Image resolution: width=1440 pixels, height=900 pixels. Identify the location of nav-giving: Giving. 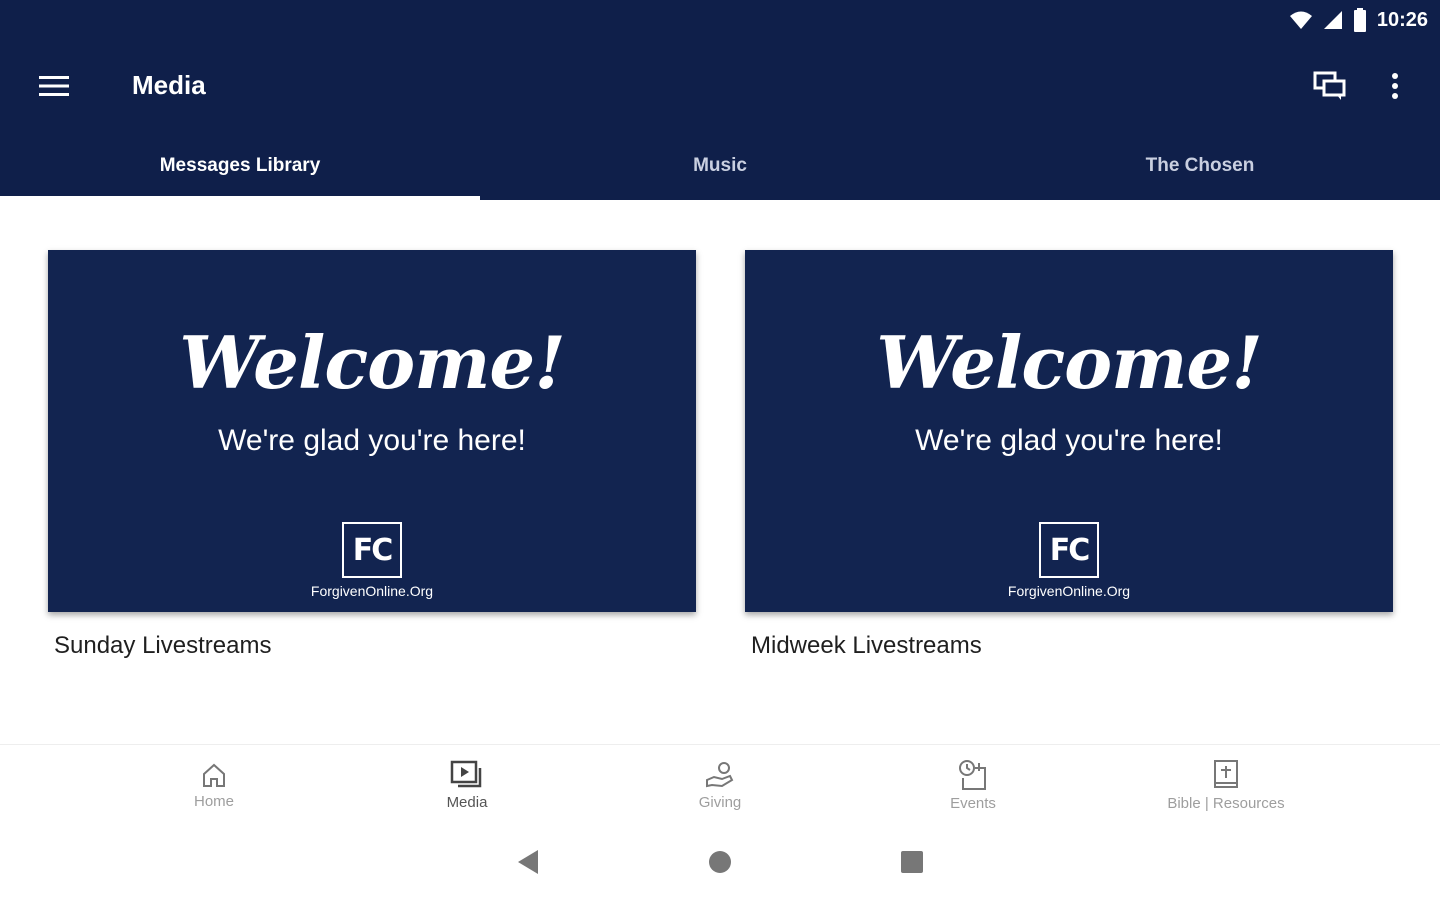
(720, 785).